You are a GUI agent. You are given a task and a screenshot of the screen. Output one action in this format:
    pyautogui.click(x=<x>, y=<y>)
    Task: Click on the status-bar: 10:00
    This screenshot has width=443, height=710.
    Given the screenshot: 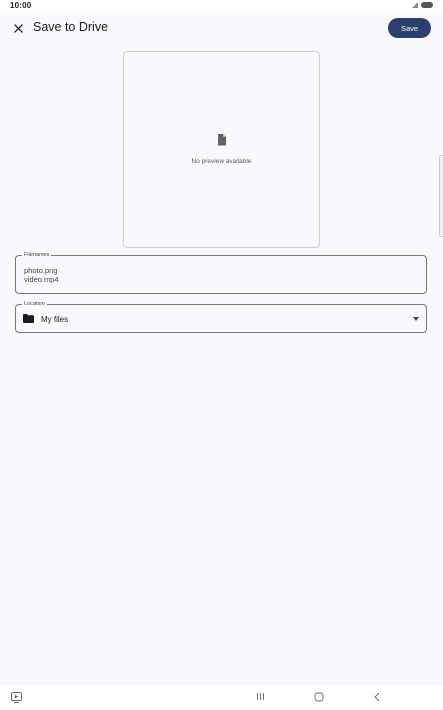 What is the action you would take?
    pyautogui.click(x=221, y=6)
    